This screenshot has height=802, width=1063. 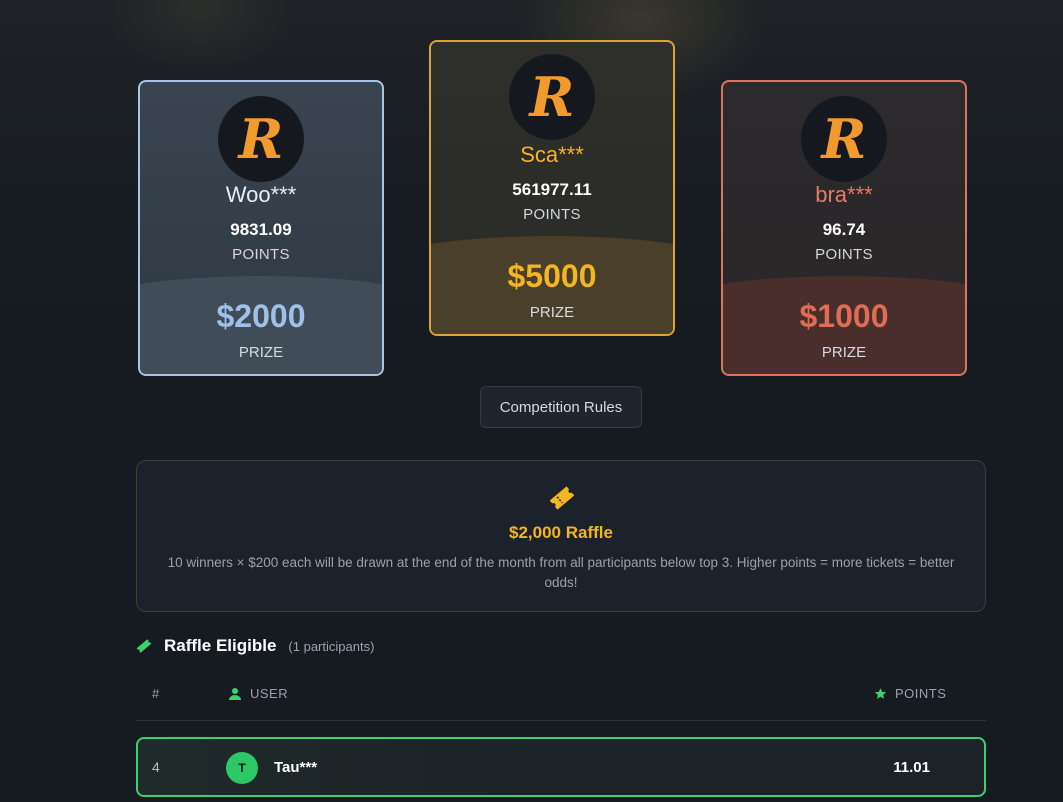 What do you see at coordinates (156, 767) in the screenshot?
I see `row-rank: 4` at bounding box center [156, 767].